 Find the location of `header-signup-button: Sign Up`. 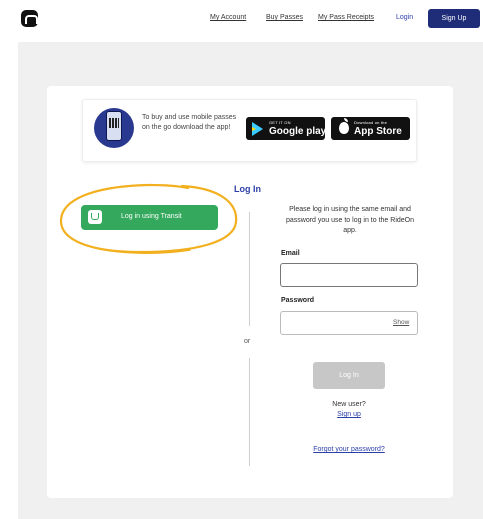

header-signup-button: Sign Up is located at coordinates (454, 18).